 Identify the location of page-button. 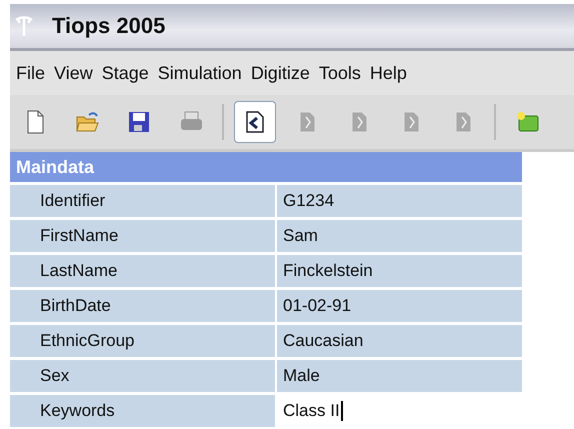
(255, 122).